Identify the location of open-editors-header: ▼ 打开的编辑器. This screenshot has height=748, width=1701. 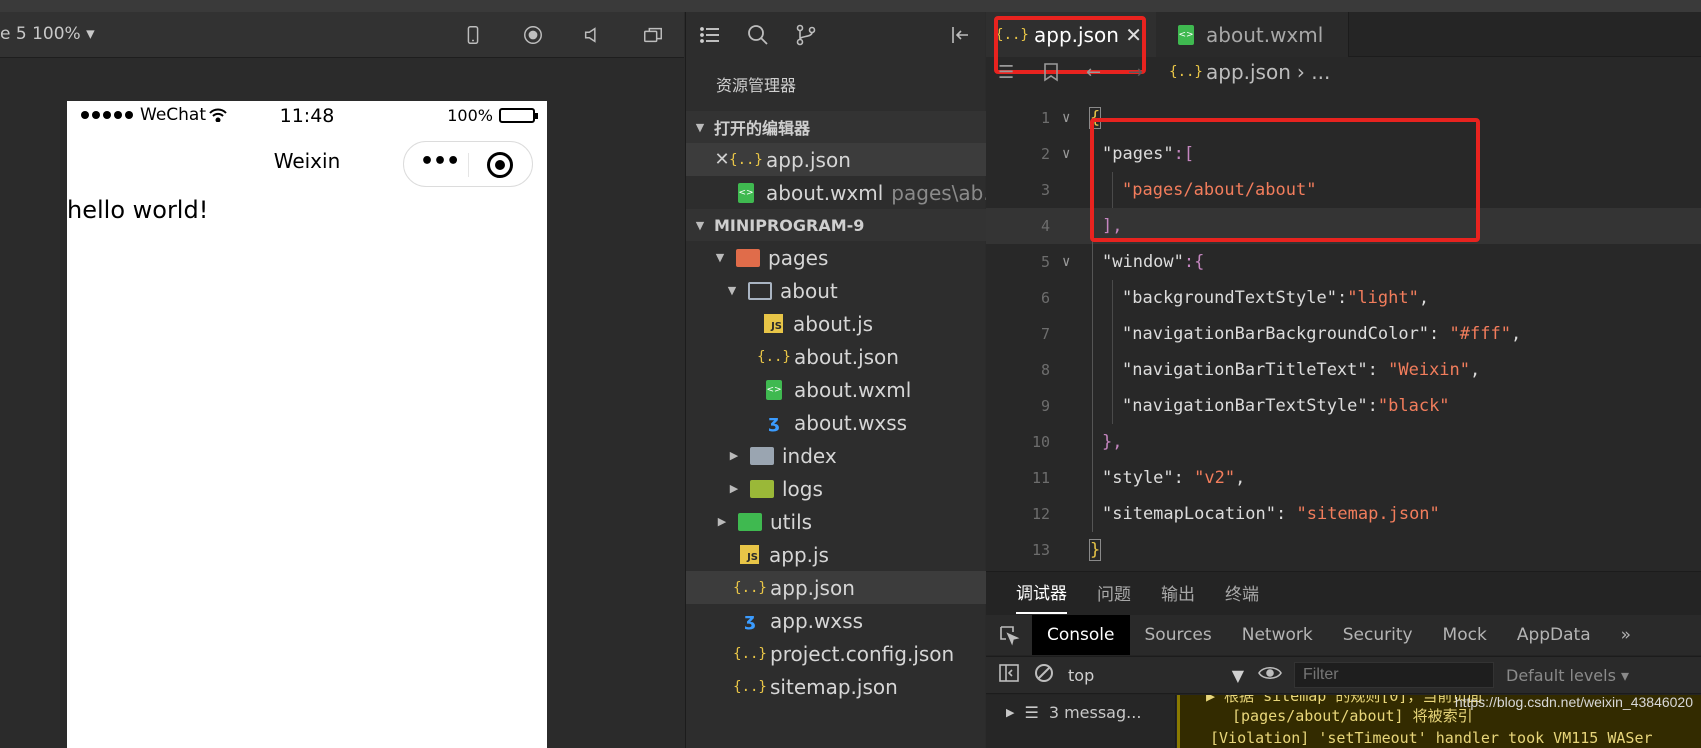
(836, 127).